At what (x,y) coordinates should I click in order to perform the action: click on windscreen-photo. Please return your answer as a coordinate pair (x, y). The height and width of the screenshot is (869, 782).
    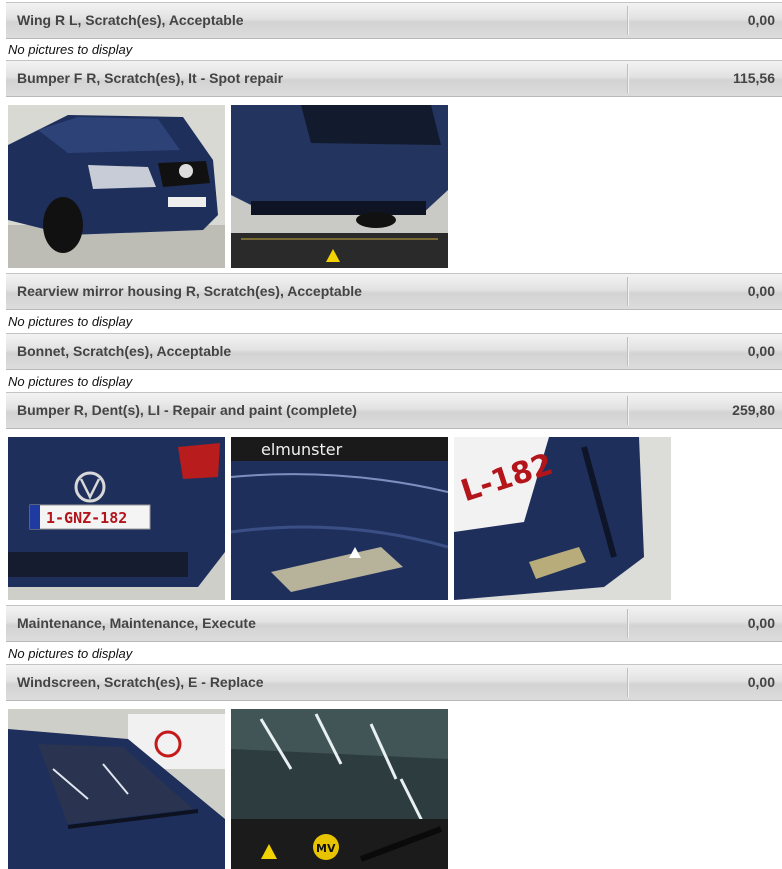
    Looking at the image, I should click on (116, 789).